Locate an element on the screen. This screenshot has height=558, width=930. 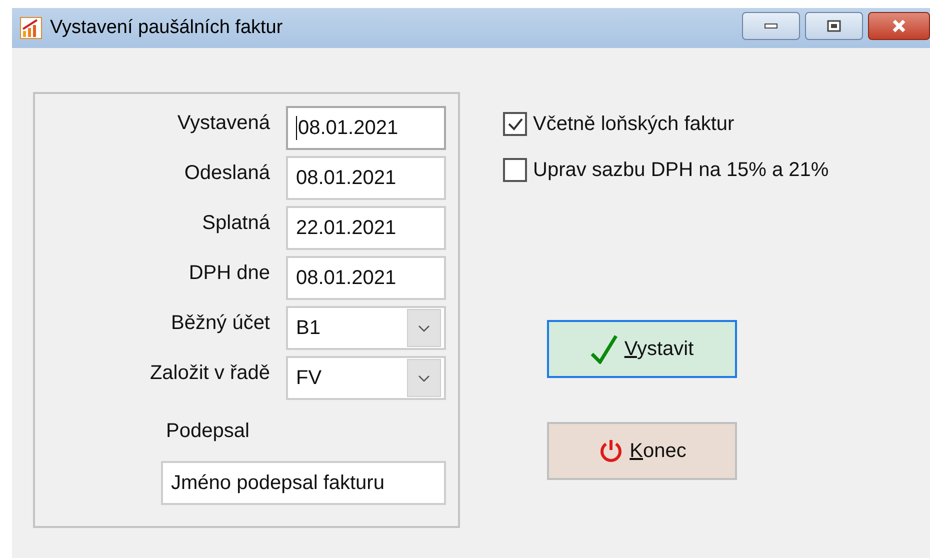
checkbox-label: Uprav sazbu DPH na 15% a 21% is located at coordinates (681, 170).